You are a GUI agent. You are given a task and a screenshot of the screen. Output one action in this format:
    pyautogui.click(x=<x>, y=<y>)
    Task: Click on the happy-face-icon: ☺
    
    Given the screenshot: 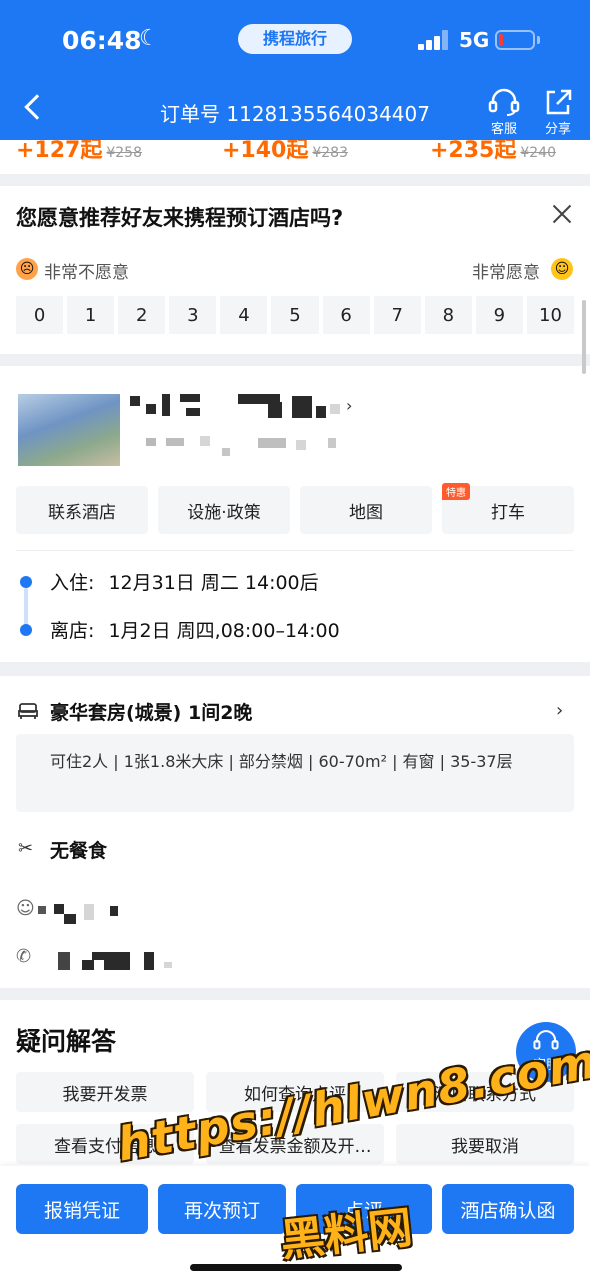 What is the action you would take?
    pyautogui.click(x=562, y=269)
    